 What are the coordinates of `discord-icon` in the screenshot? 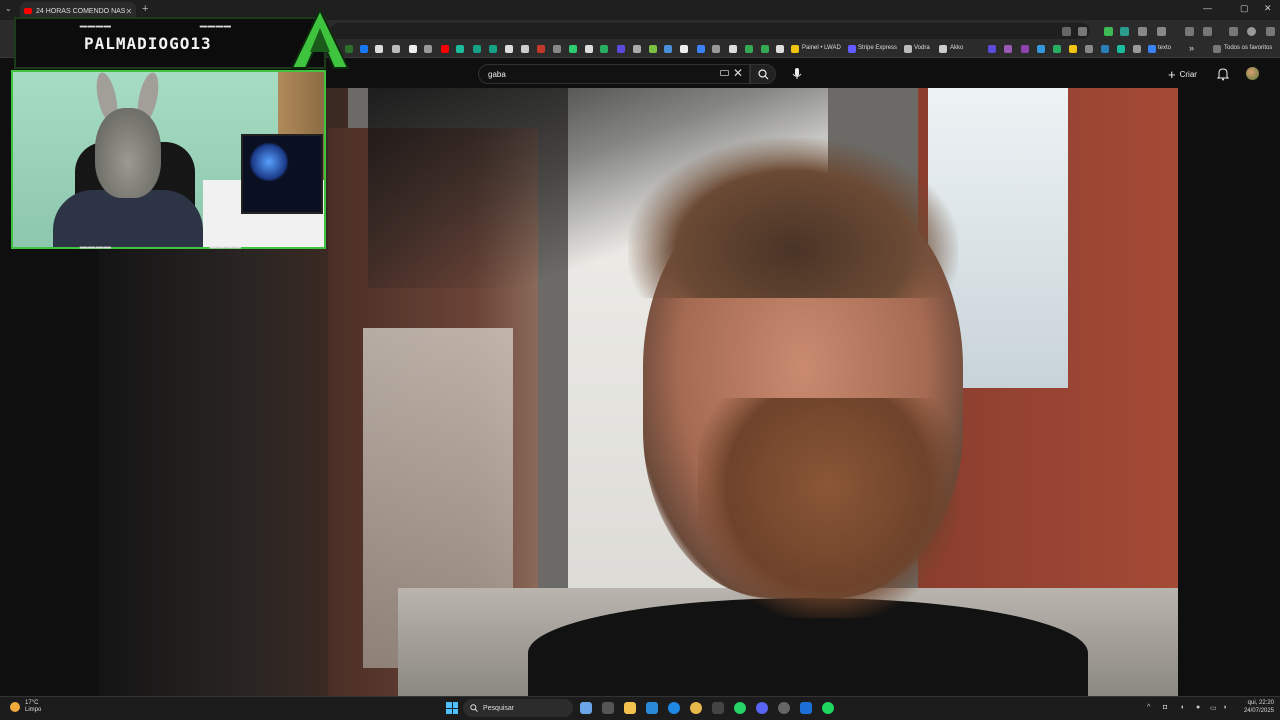 It's located at (762, 708).